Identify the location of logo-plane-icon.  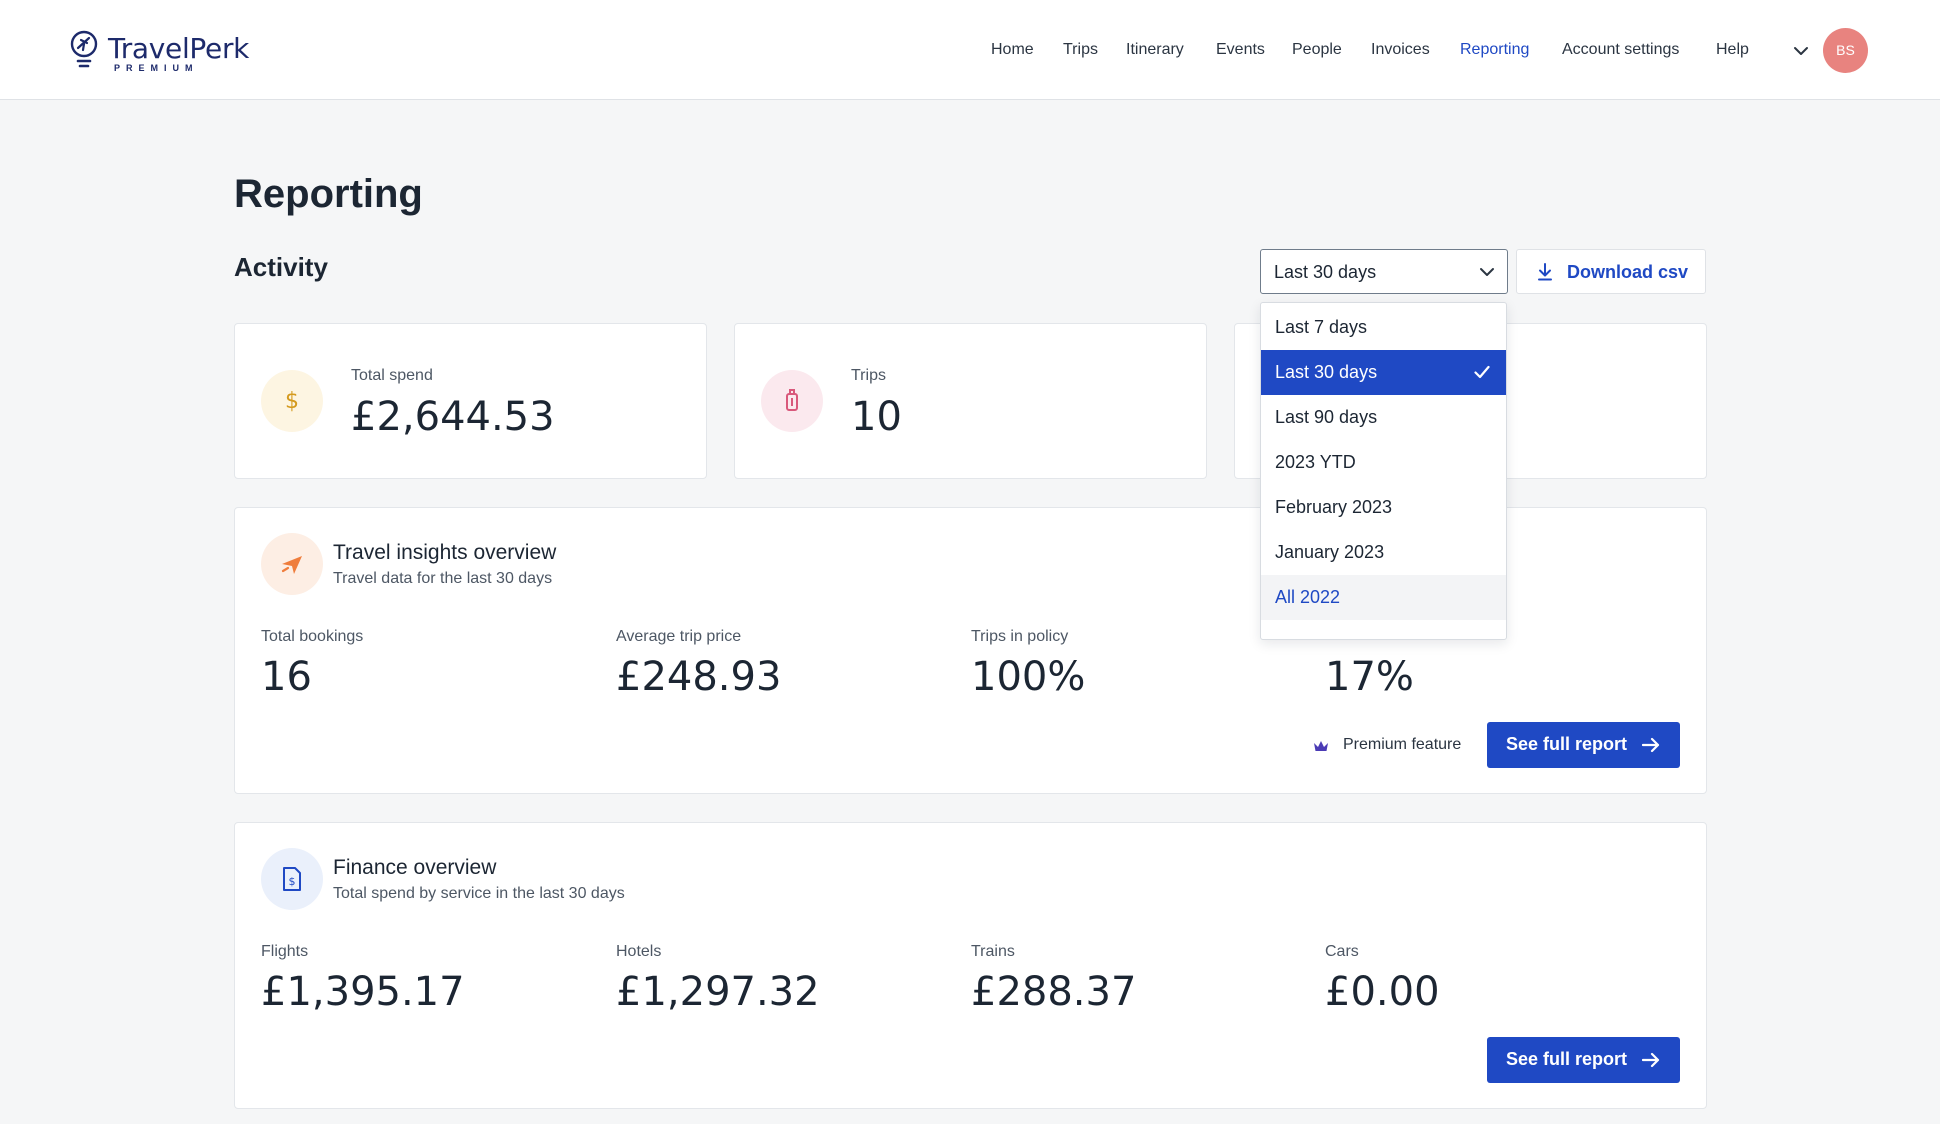
(84, 49).